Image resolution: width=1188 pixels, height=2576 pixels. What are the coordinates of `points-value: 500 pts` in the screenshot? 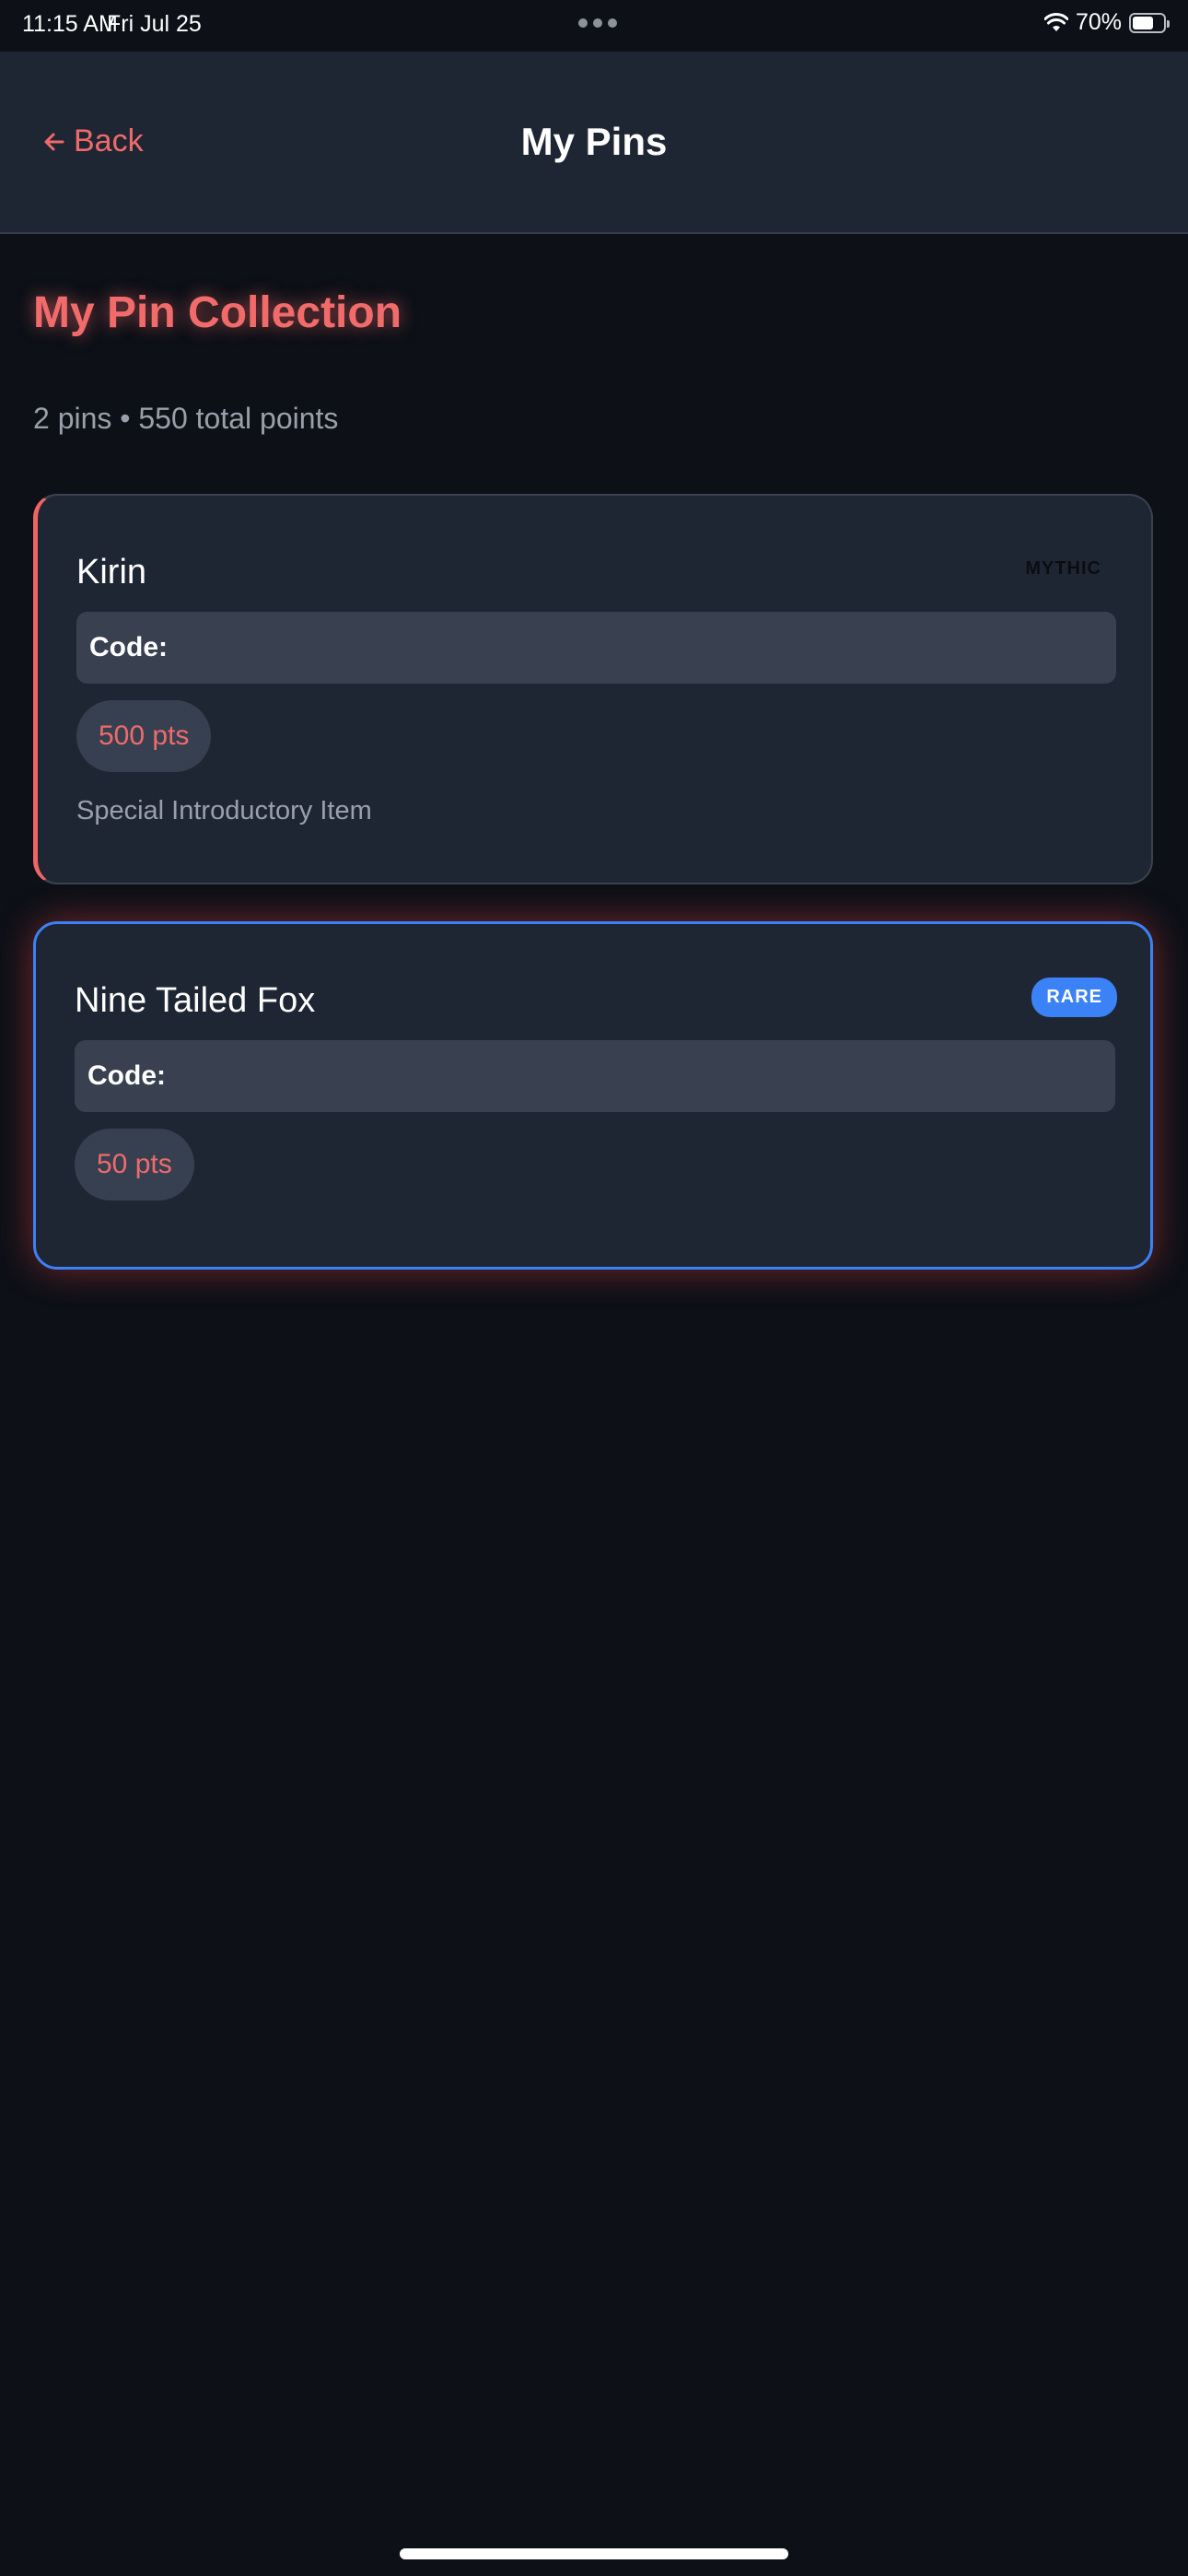 It's located at (144, 735).